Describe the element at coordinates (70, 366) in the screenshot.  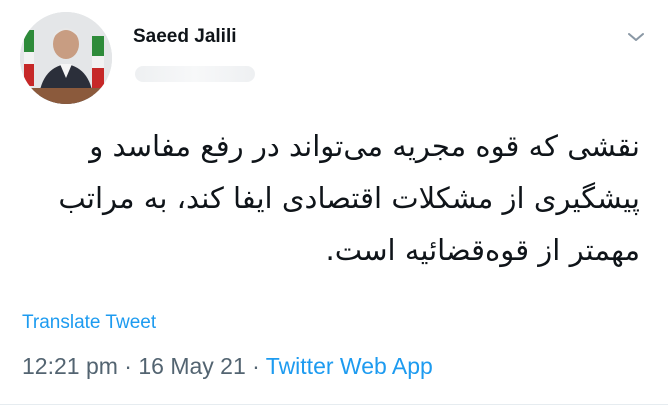
I see `tweet-time: 12:21 pm` at that location.